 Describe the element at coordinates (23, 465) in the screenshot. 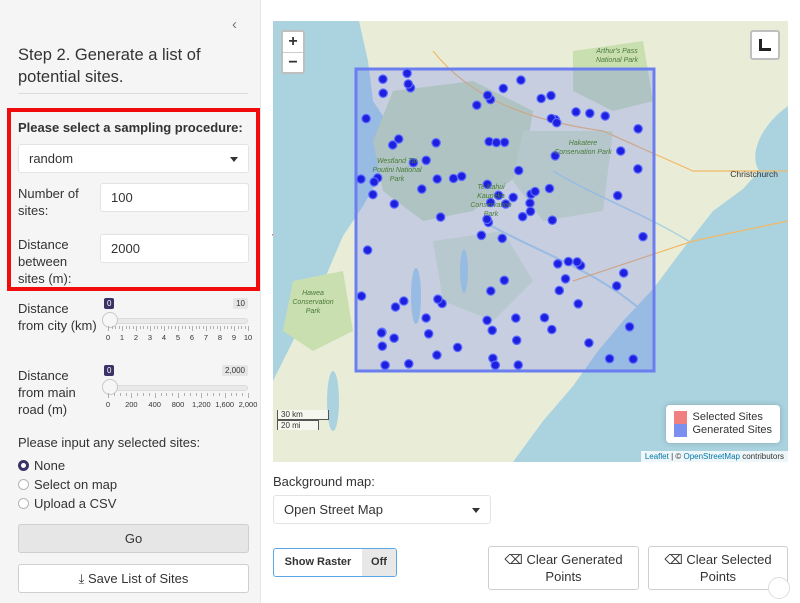

I see `radio-checked-icon` at that location.